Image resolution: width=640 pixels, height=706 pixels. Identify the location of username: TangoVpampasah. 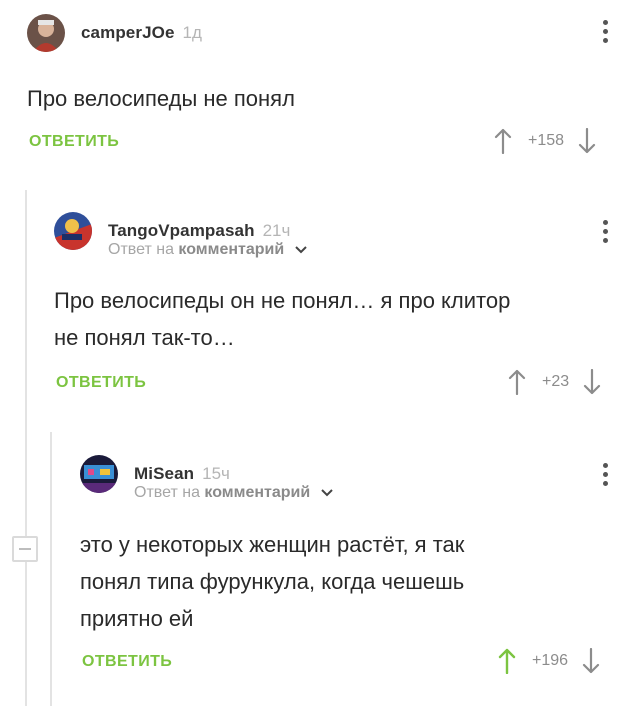
(181, 231).